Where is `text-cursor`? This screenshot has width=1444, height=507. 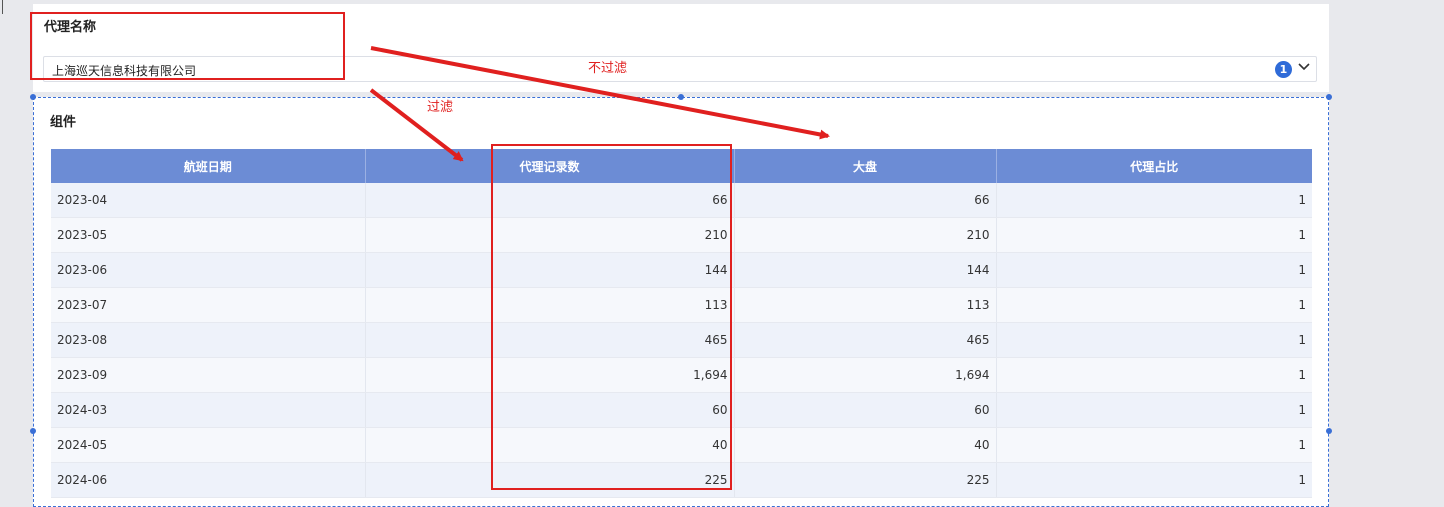
text-cursor is located at coordinates (2, 7).